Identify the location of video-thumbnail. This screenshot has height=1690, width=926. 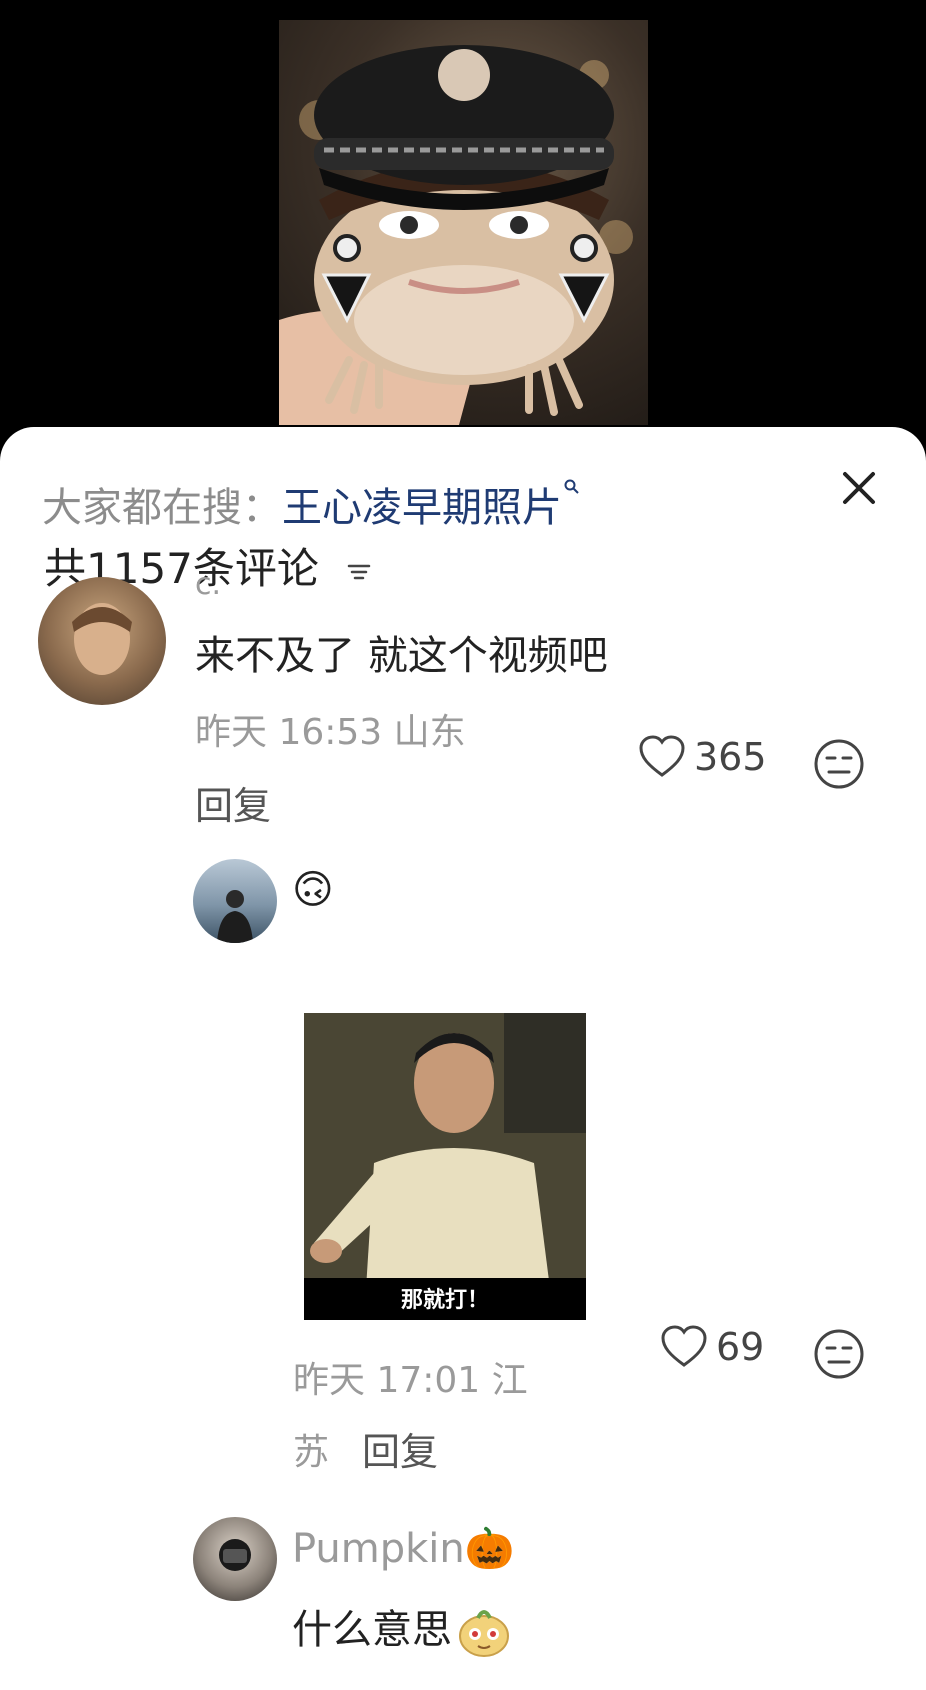
(463, 222).